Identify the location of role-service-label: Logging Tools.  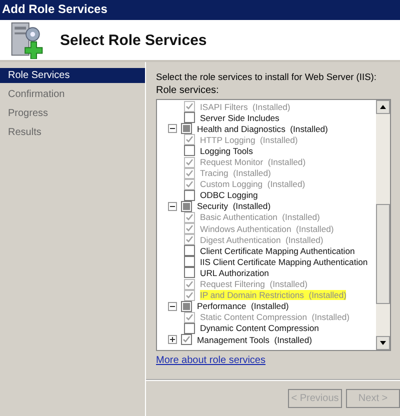
(226, 151).